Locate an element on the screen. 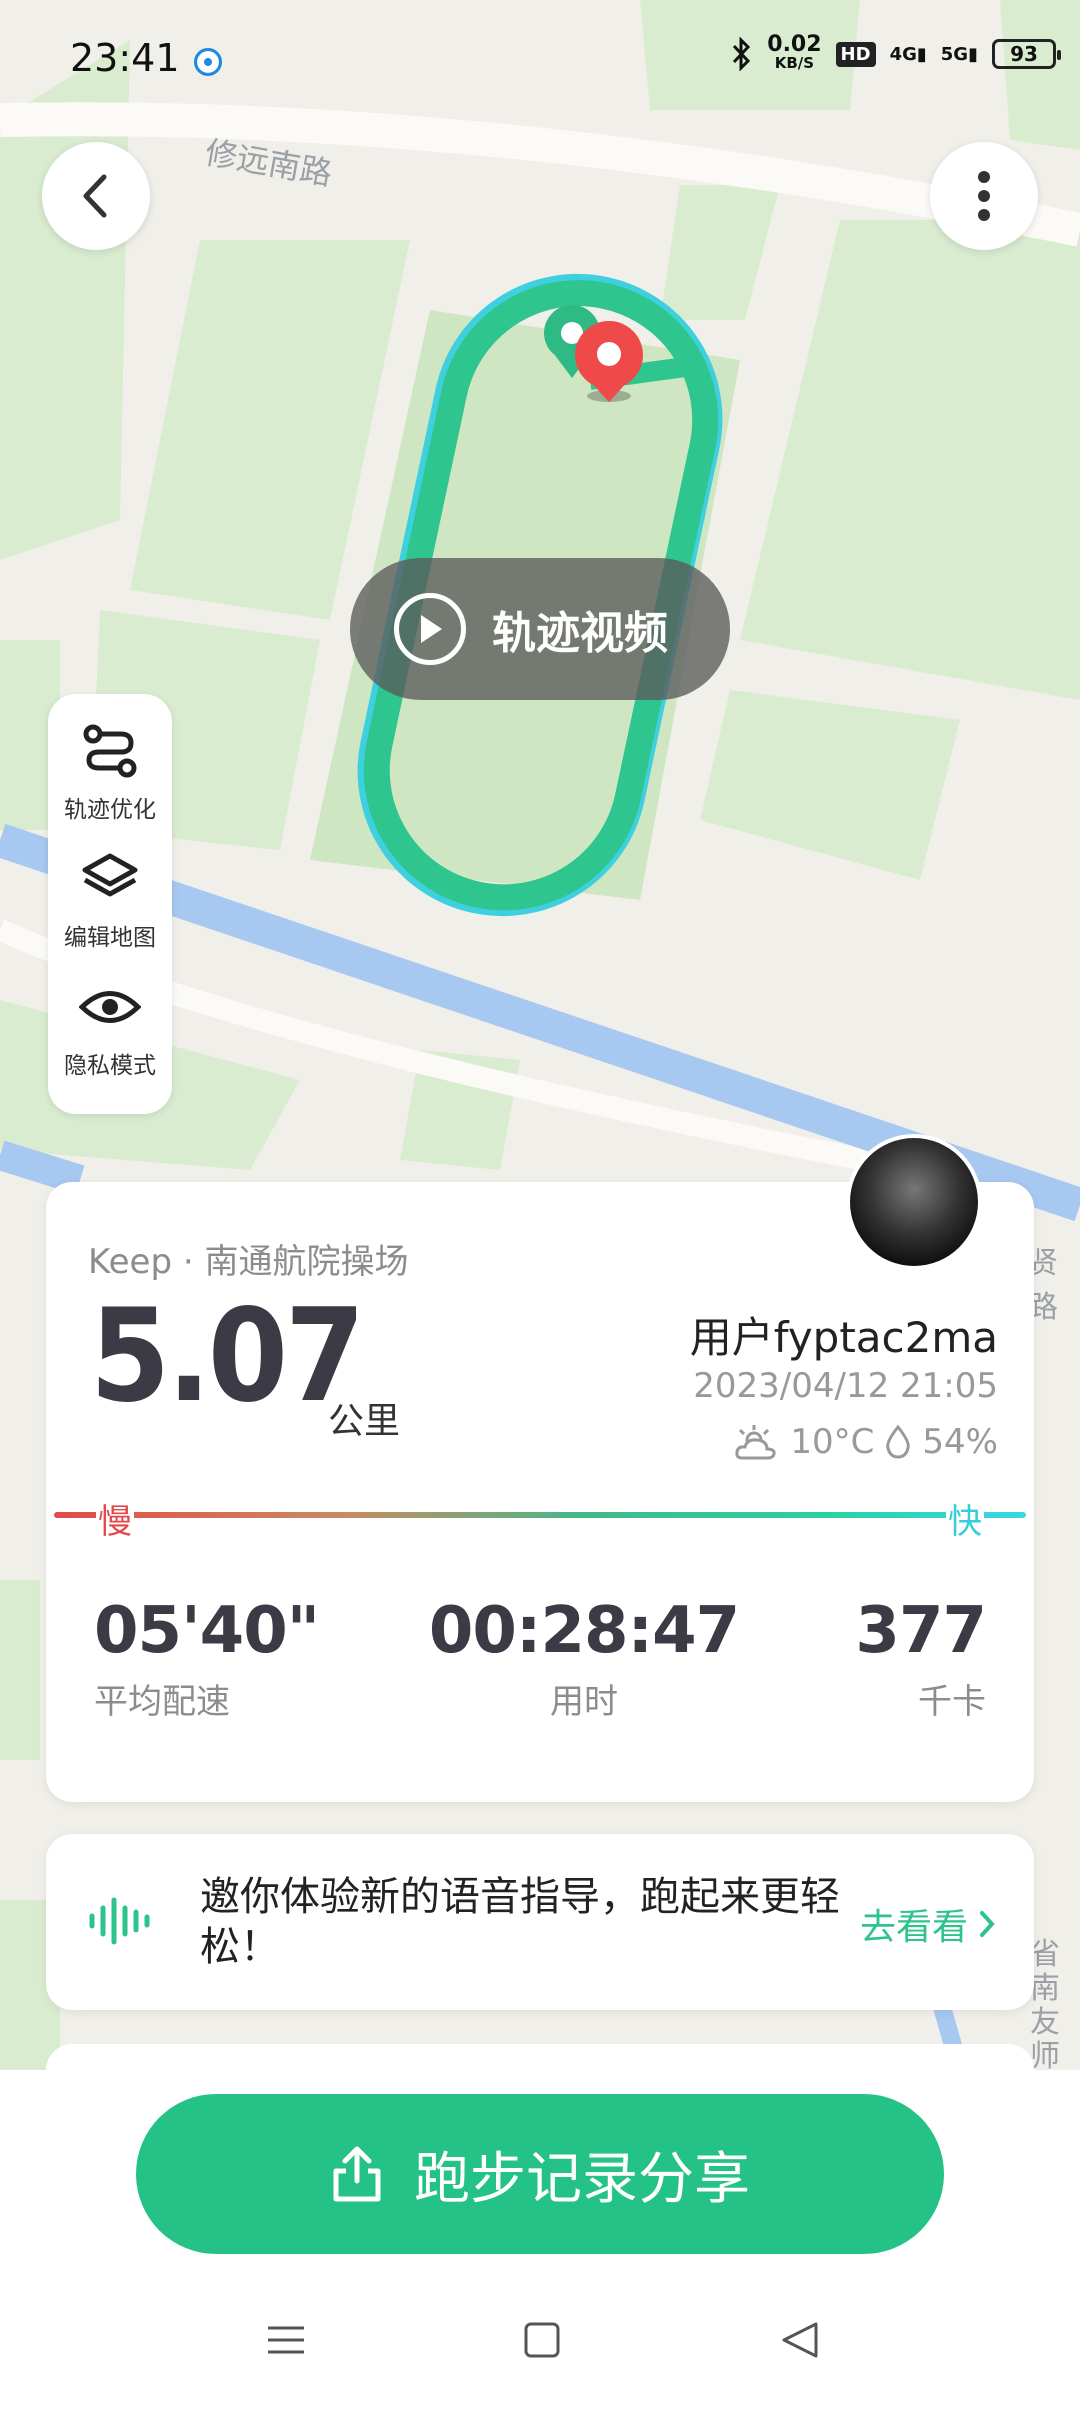  tool-privacy-mode: 隐私模式 is located at coordinates (110, 1029).